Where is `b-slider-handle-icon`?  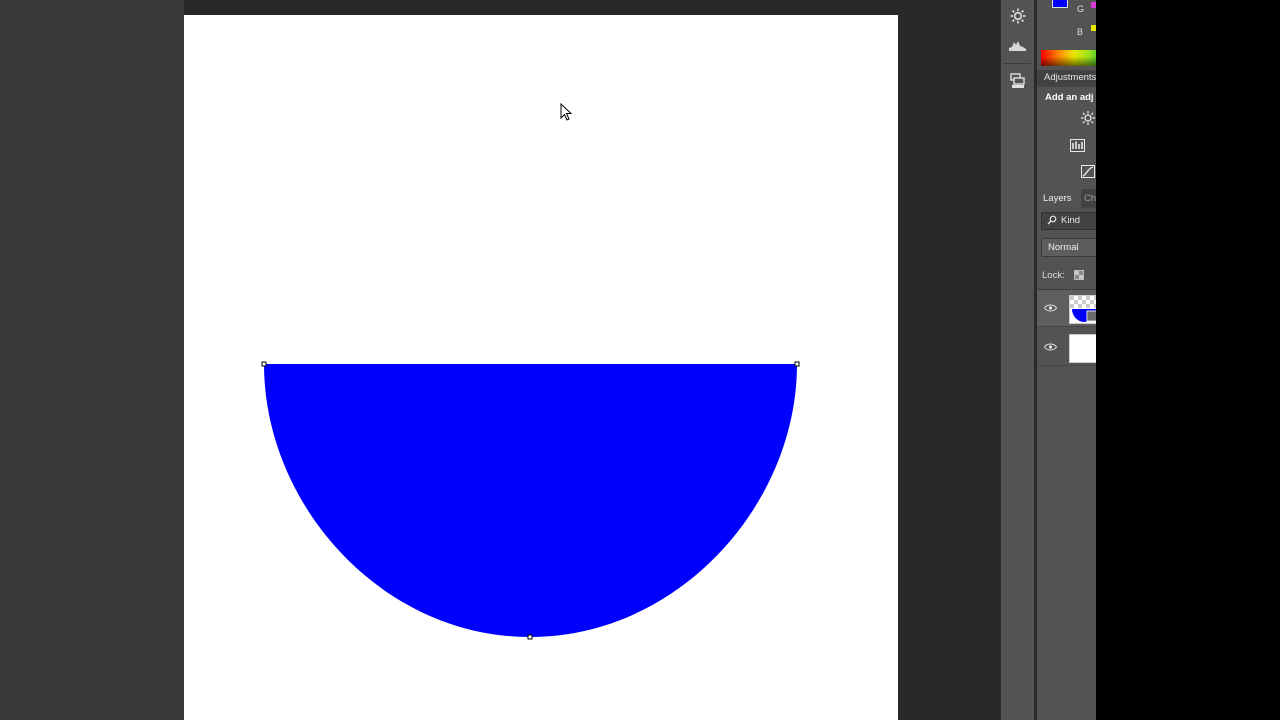 b-slider-handle-icon is located at coordinates (1093, 28).